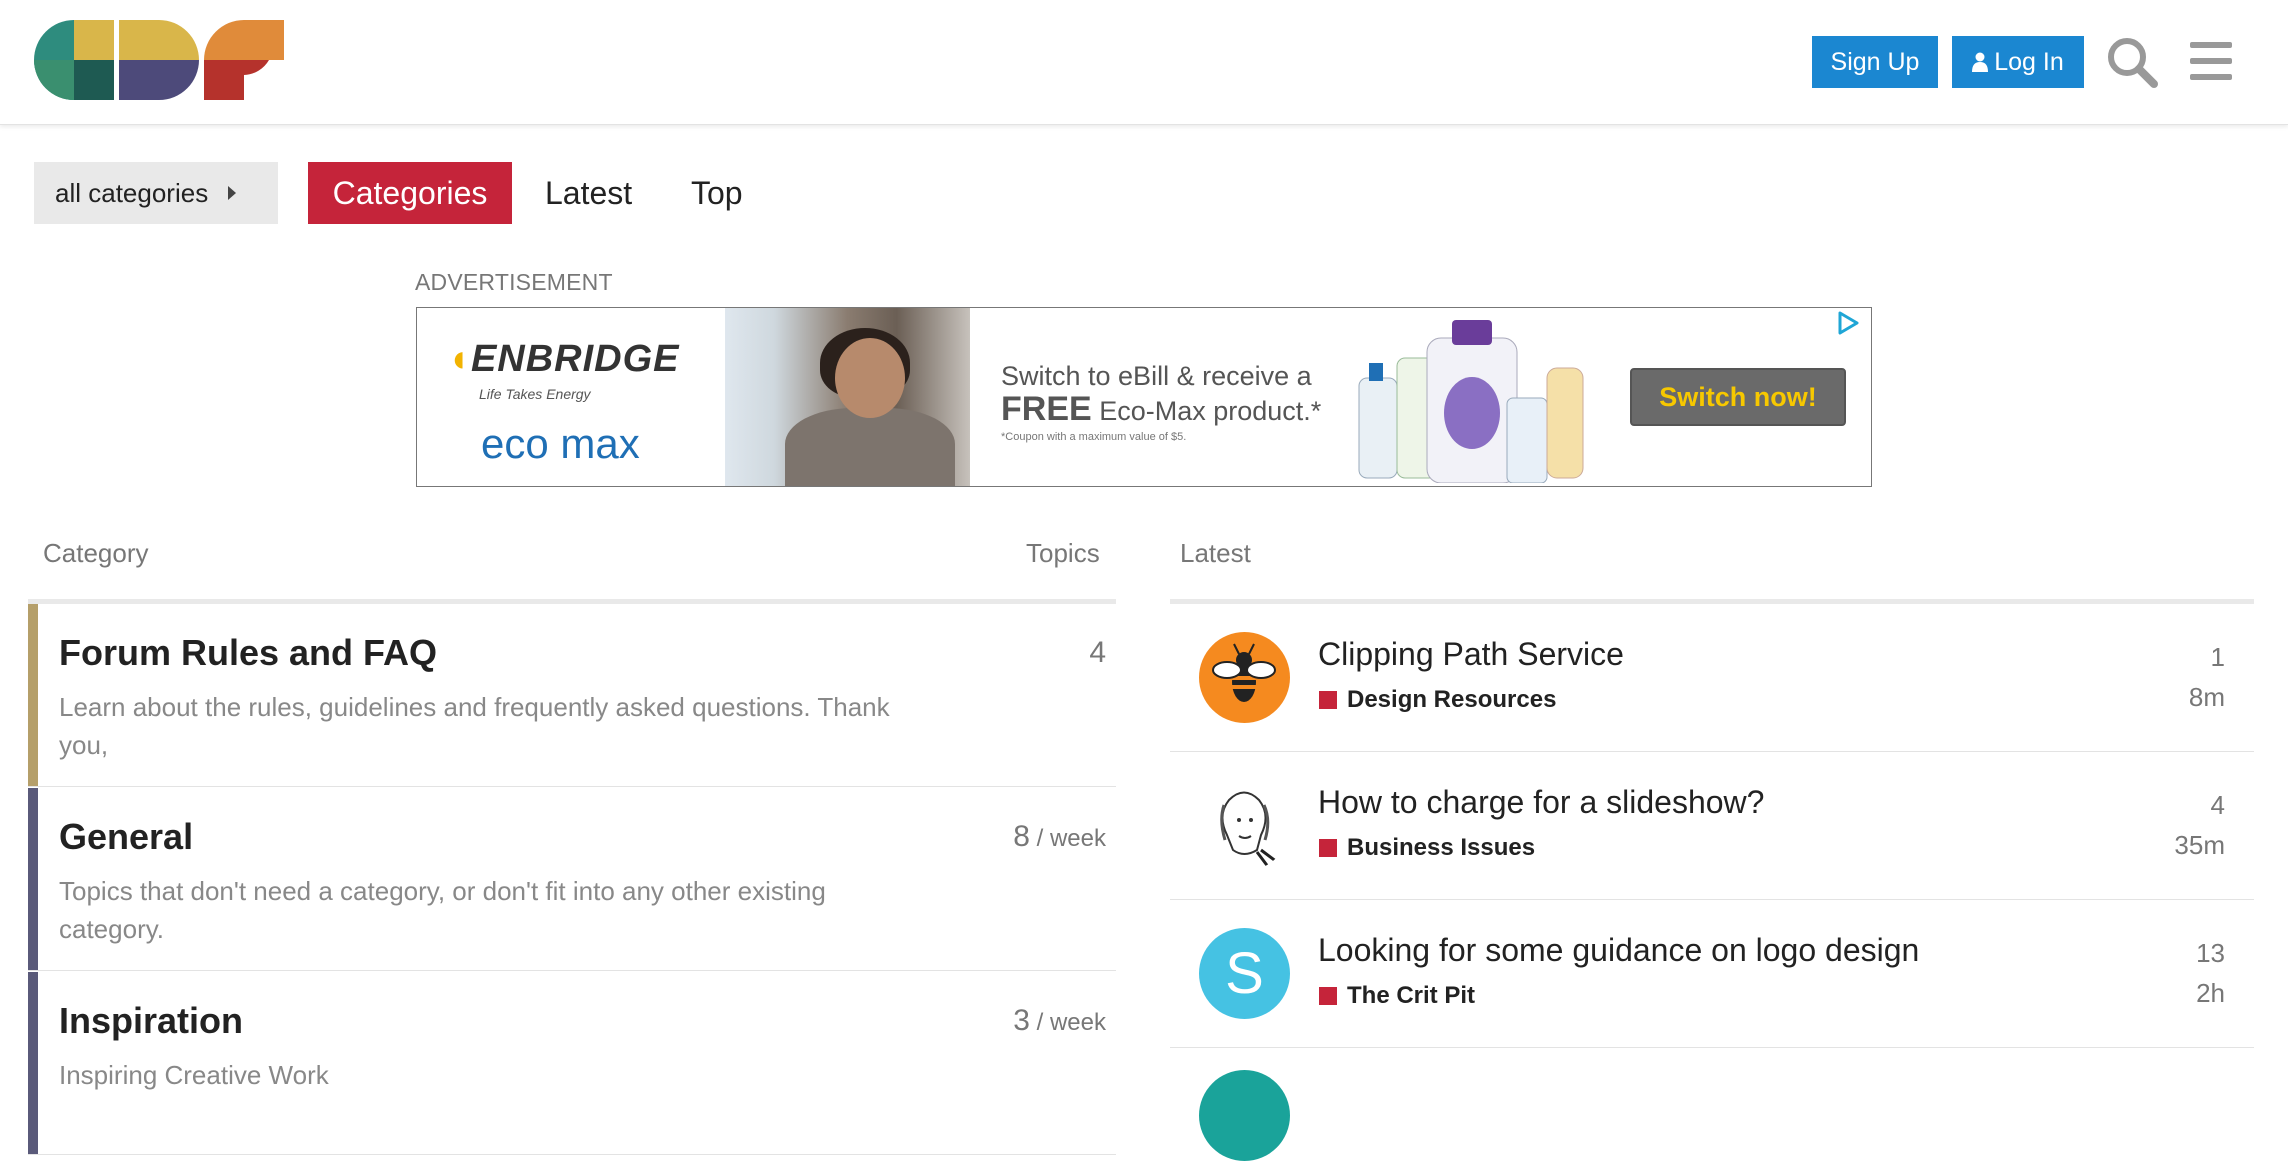  I want to click on category-topic-count: 4, so click(1097, 652).